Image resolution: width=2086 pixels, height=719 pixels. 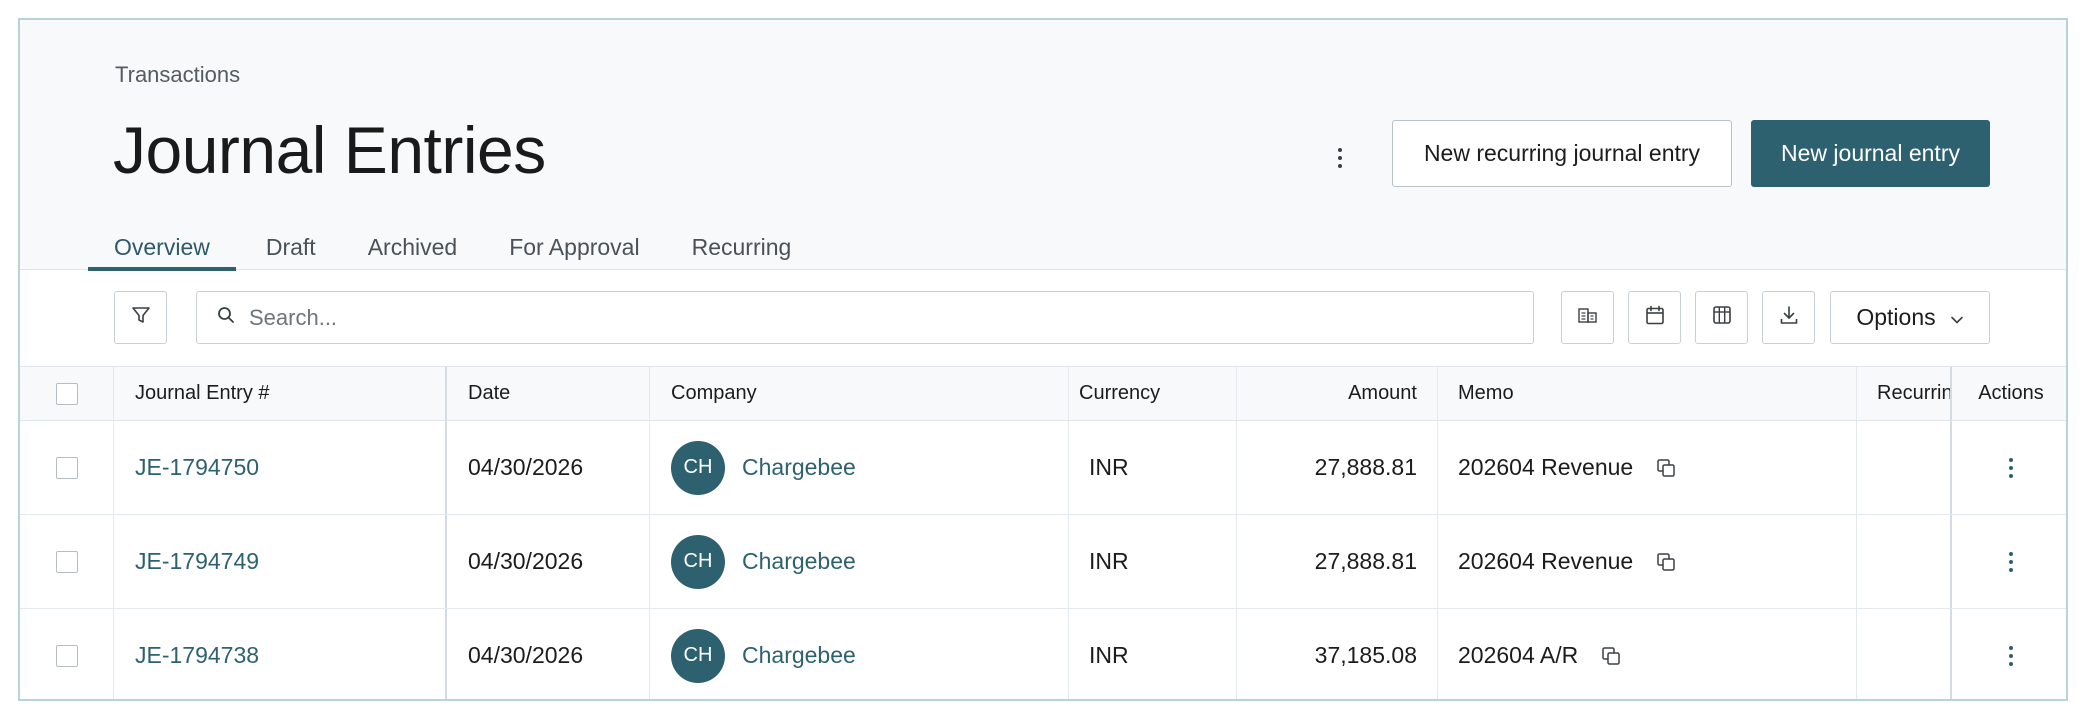 I want to click on company-filter-button, so click(x=1587, y=317).